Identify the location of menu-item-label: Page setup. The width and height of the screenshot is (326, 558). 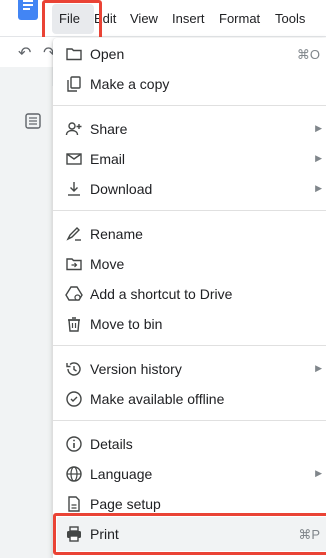
(125, 504).